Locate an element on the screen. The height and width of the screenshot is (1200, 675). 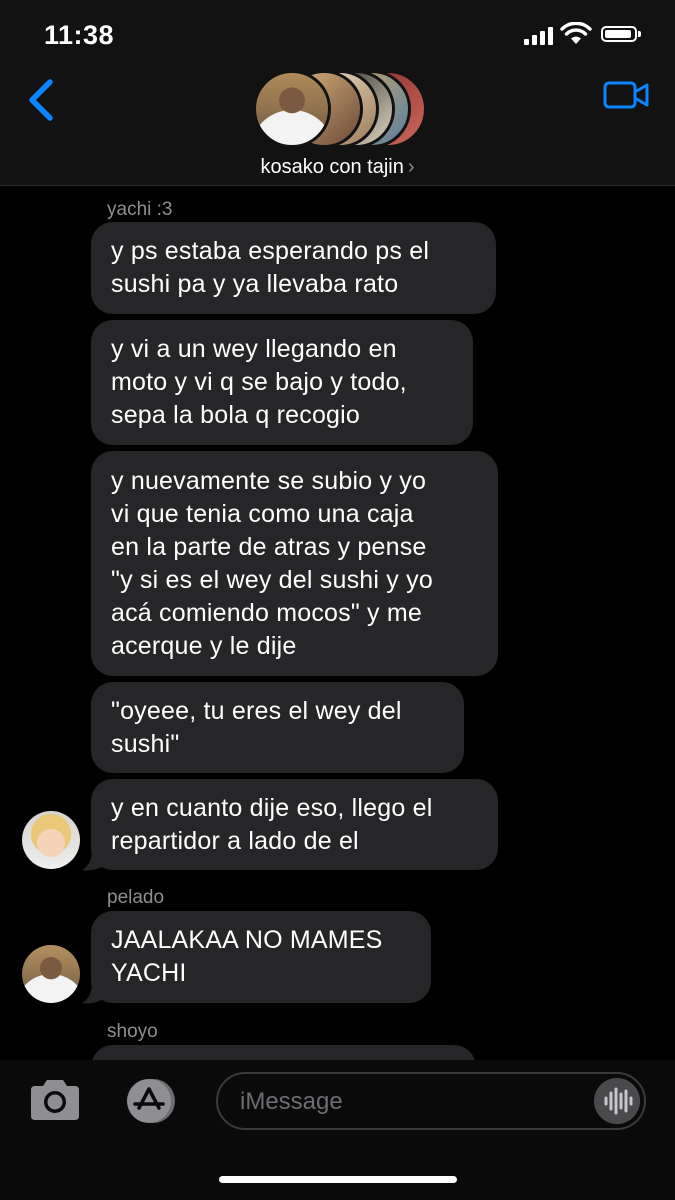
home-indicator is located at coordinates (338, 1179).